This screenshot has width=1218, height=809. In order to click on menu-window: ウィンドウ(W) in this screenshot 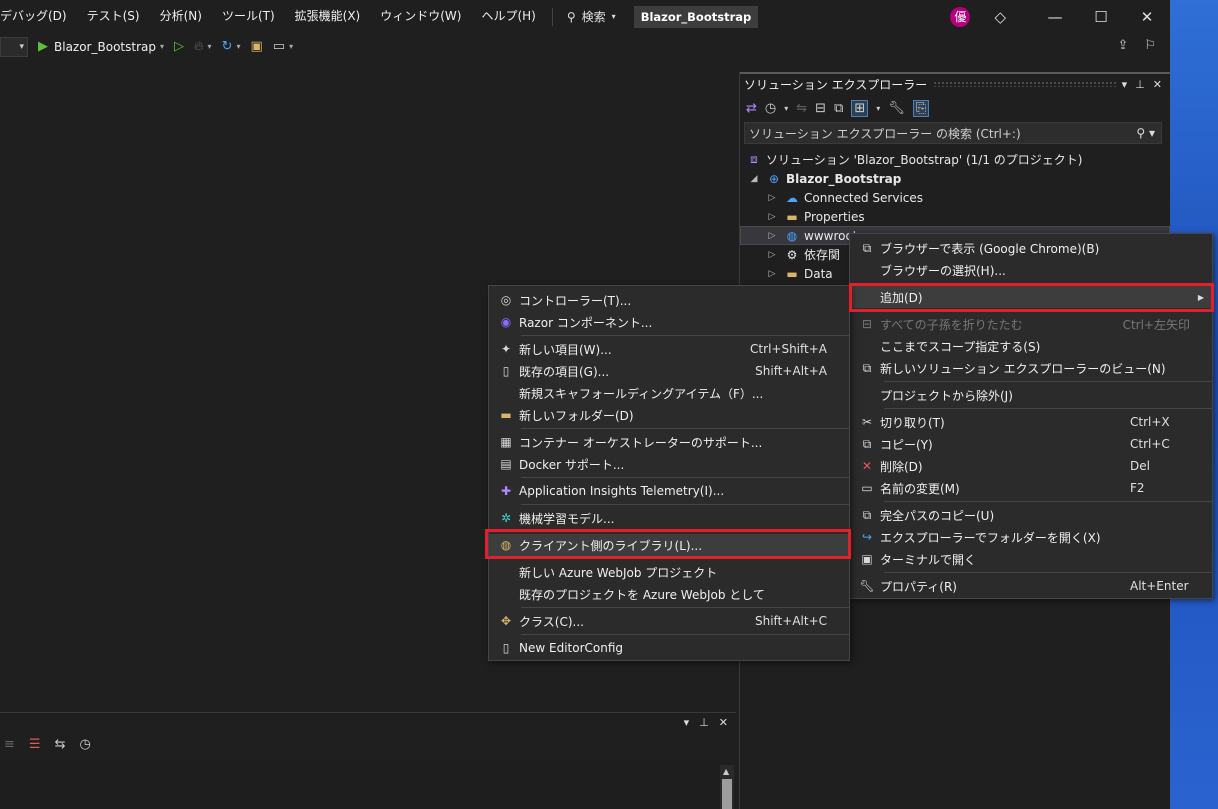, I will do `click(420, 16)`.